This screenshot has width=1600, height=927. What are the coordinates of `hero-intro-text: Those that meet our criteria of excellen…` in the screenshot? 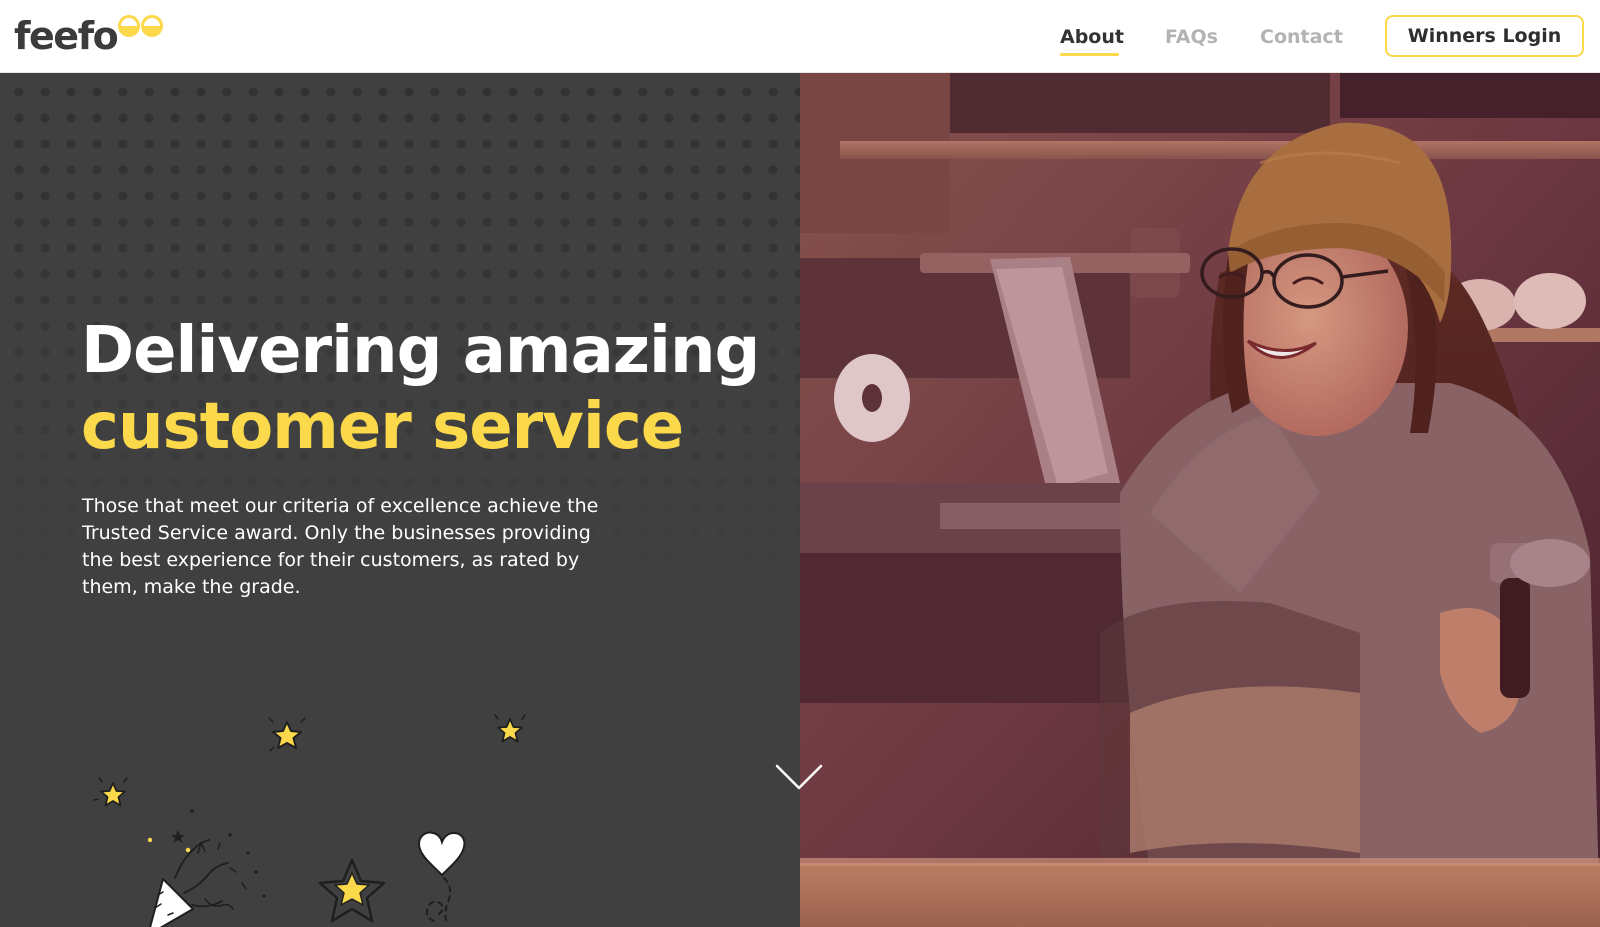 It's located at (340, 546).